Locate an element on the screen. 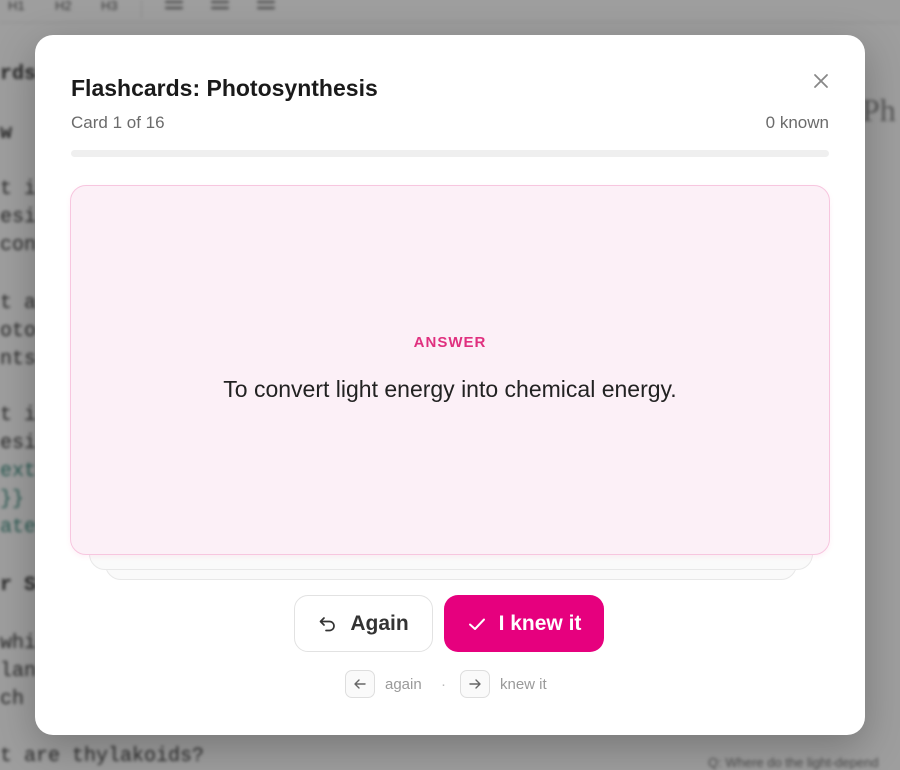  left-arrow-key is located at coordinates (360, 684).